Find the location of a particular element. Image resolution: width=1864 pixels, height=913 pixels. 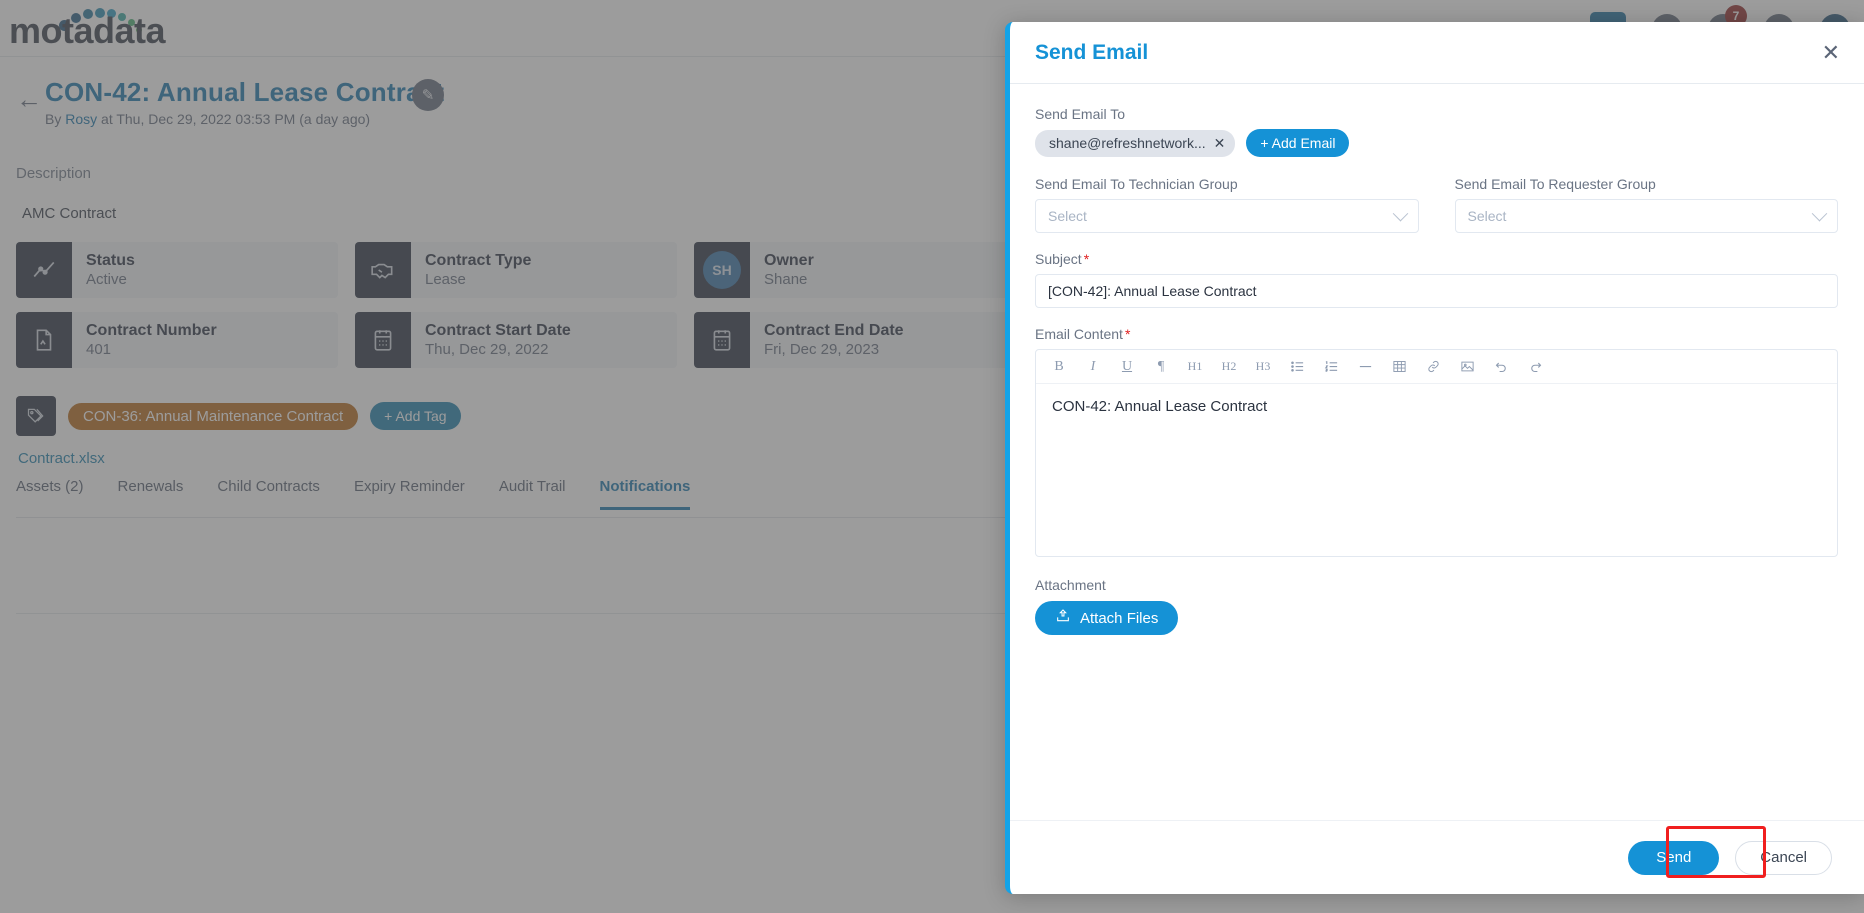

subject-label-text: Subject is located at coordinates (1058, 259).